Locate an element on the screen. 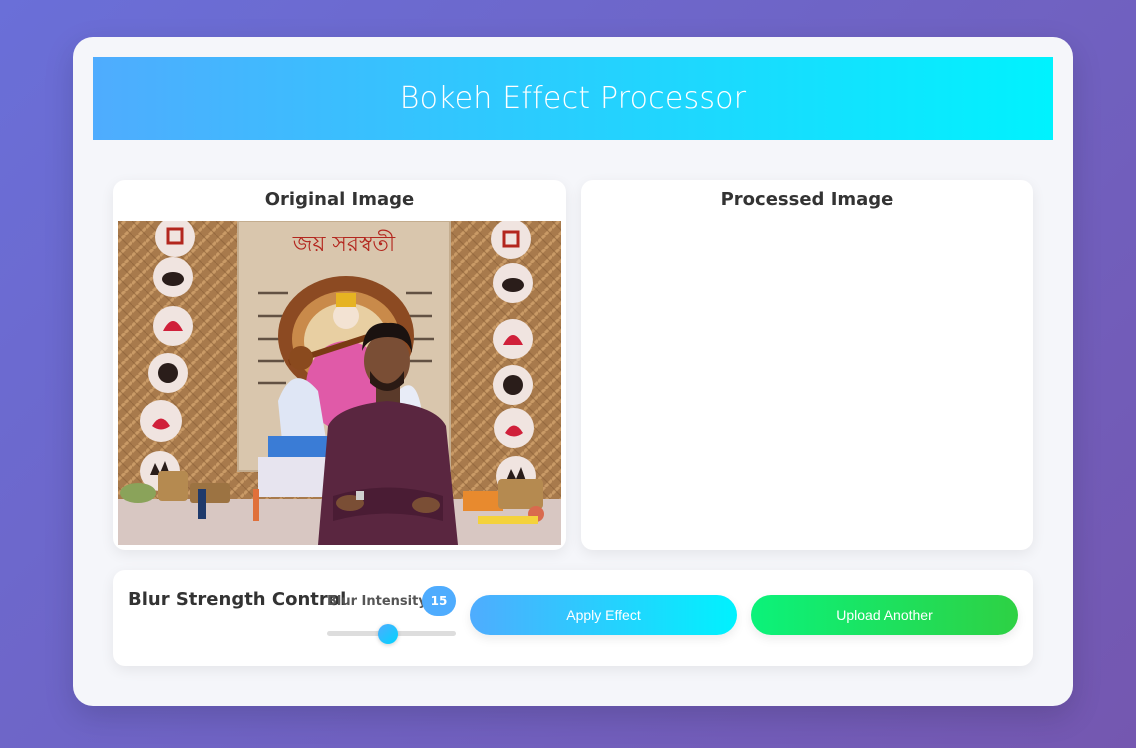 The width and height of the screenshot is (1136, 748). apply-effect-button: Apply Effect is located at coordinates (603, 615).